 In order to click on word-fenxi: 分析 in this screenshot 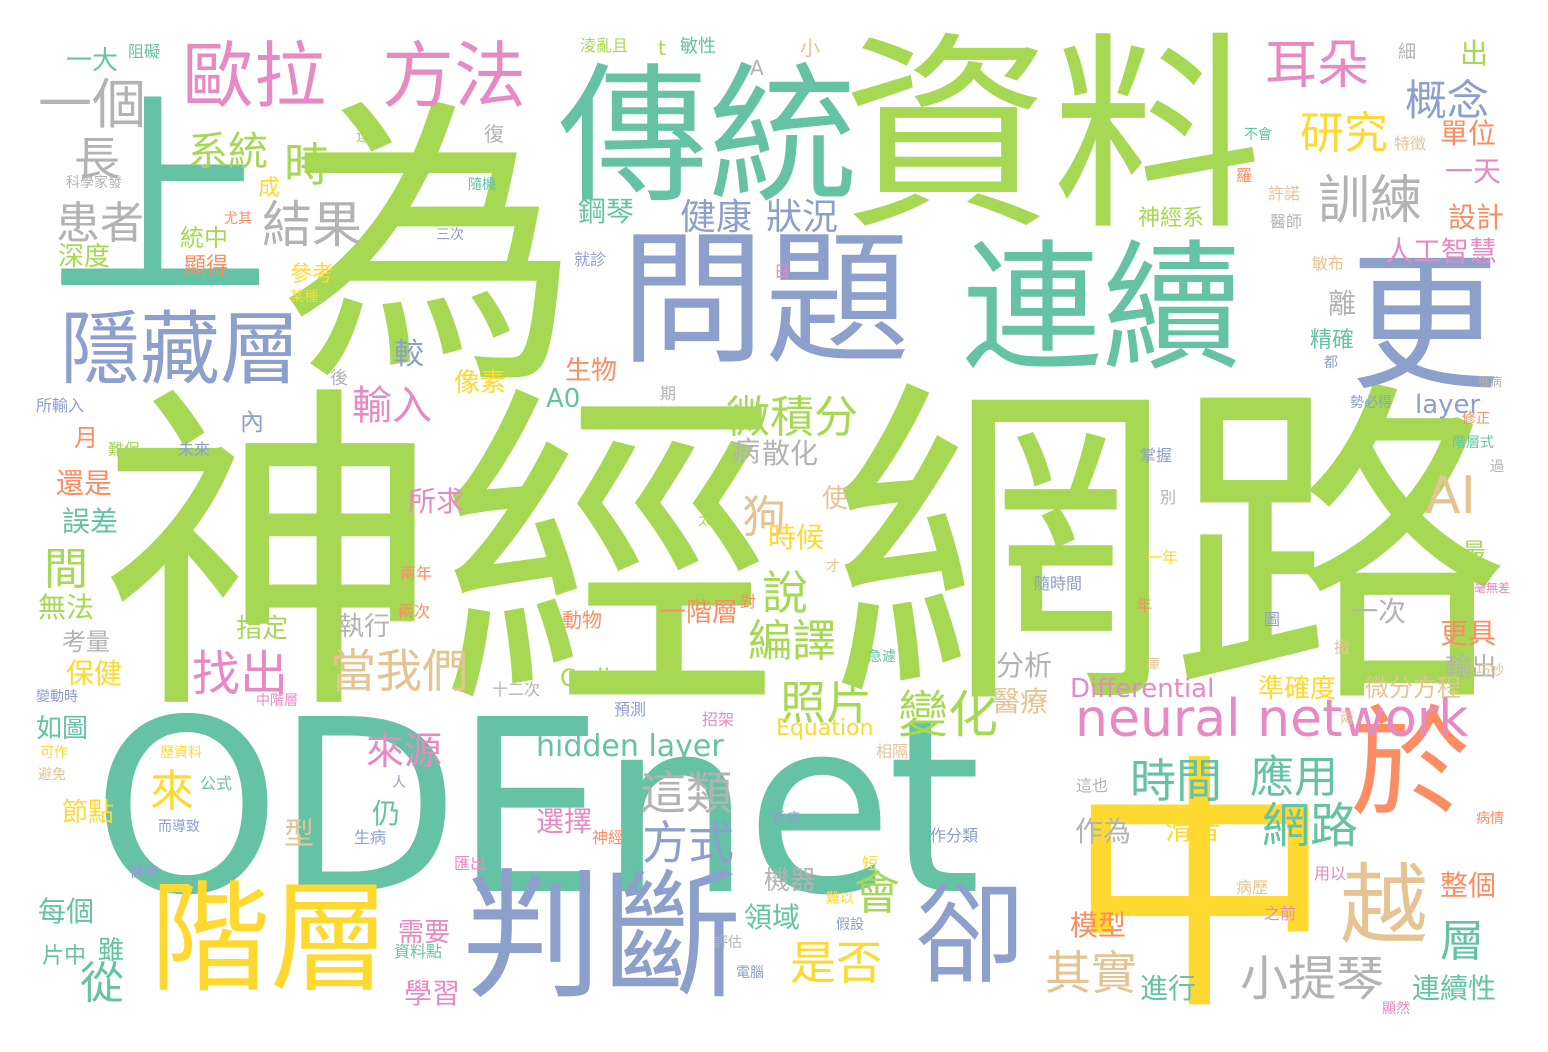, I will do `click(1024, 665)`.